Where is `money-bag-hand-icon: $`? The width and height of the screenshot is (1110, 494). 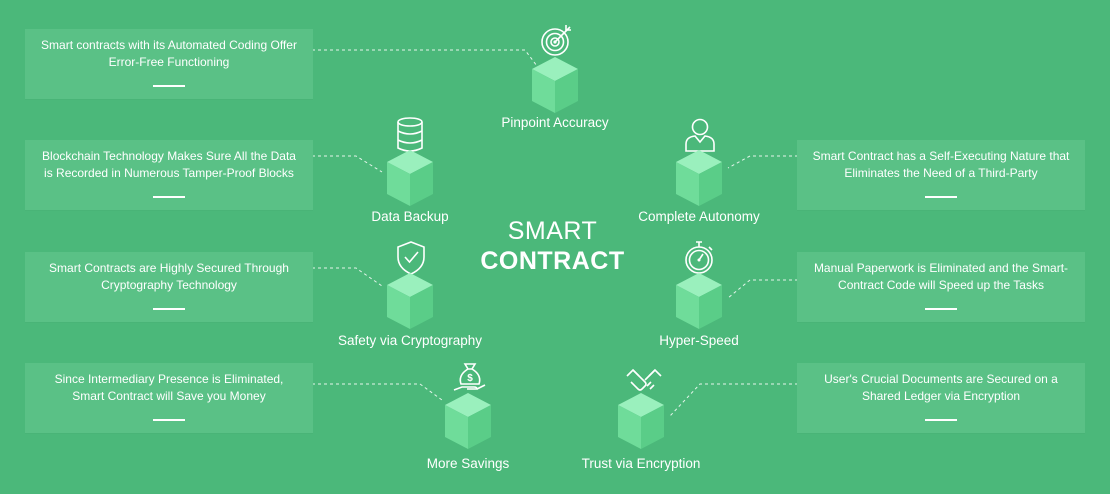
money-bag-hand-icon: $ is located at coordinates (469, 377).